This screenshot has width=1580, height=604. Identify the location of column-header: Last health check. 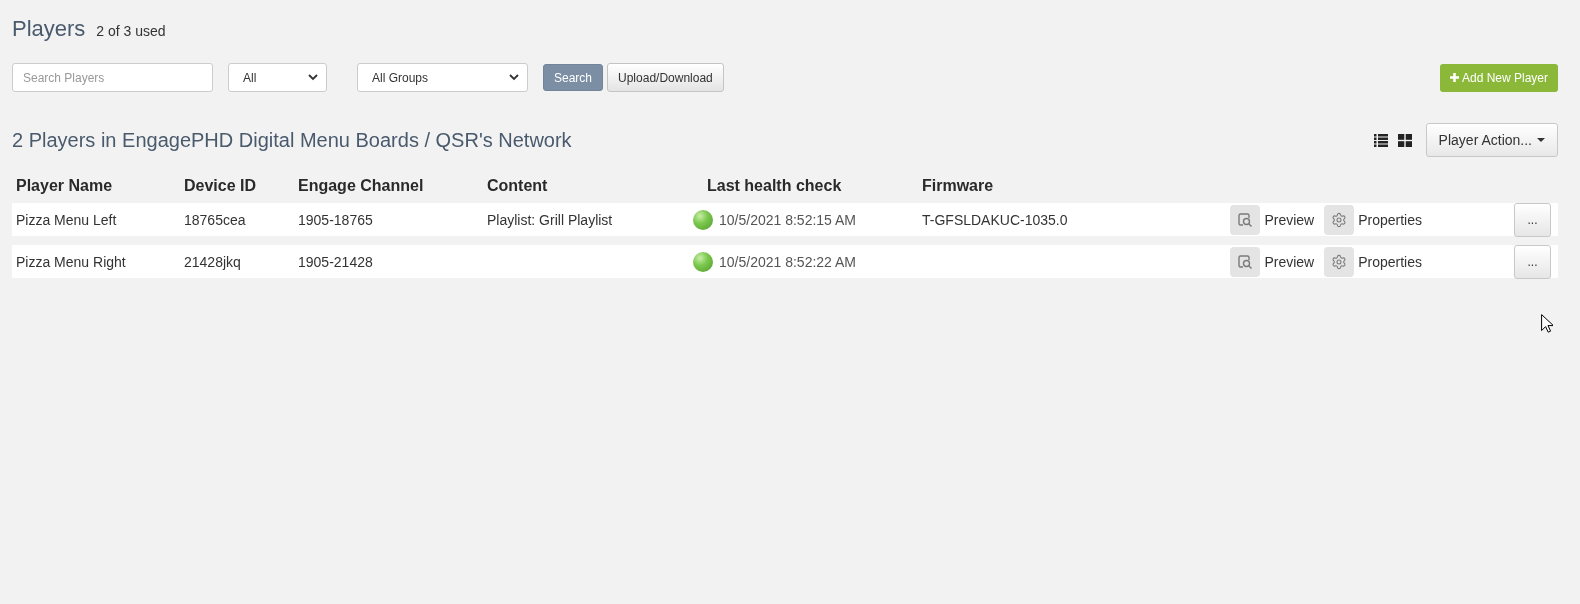
(774, 186).